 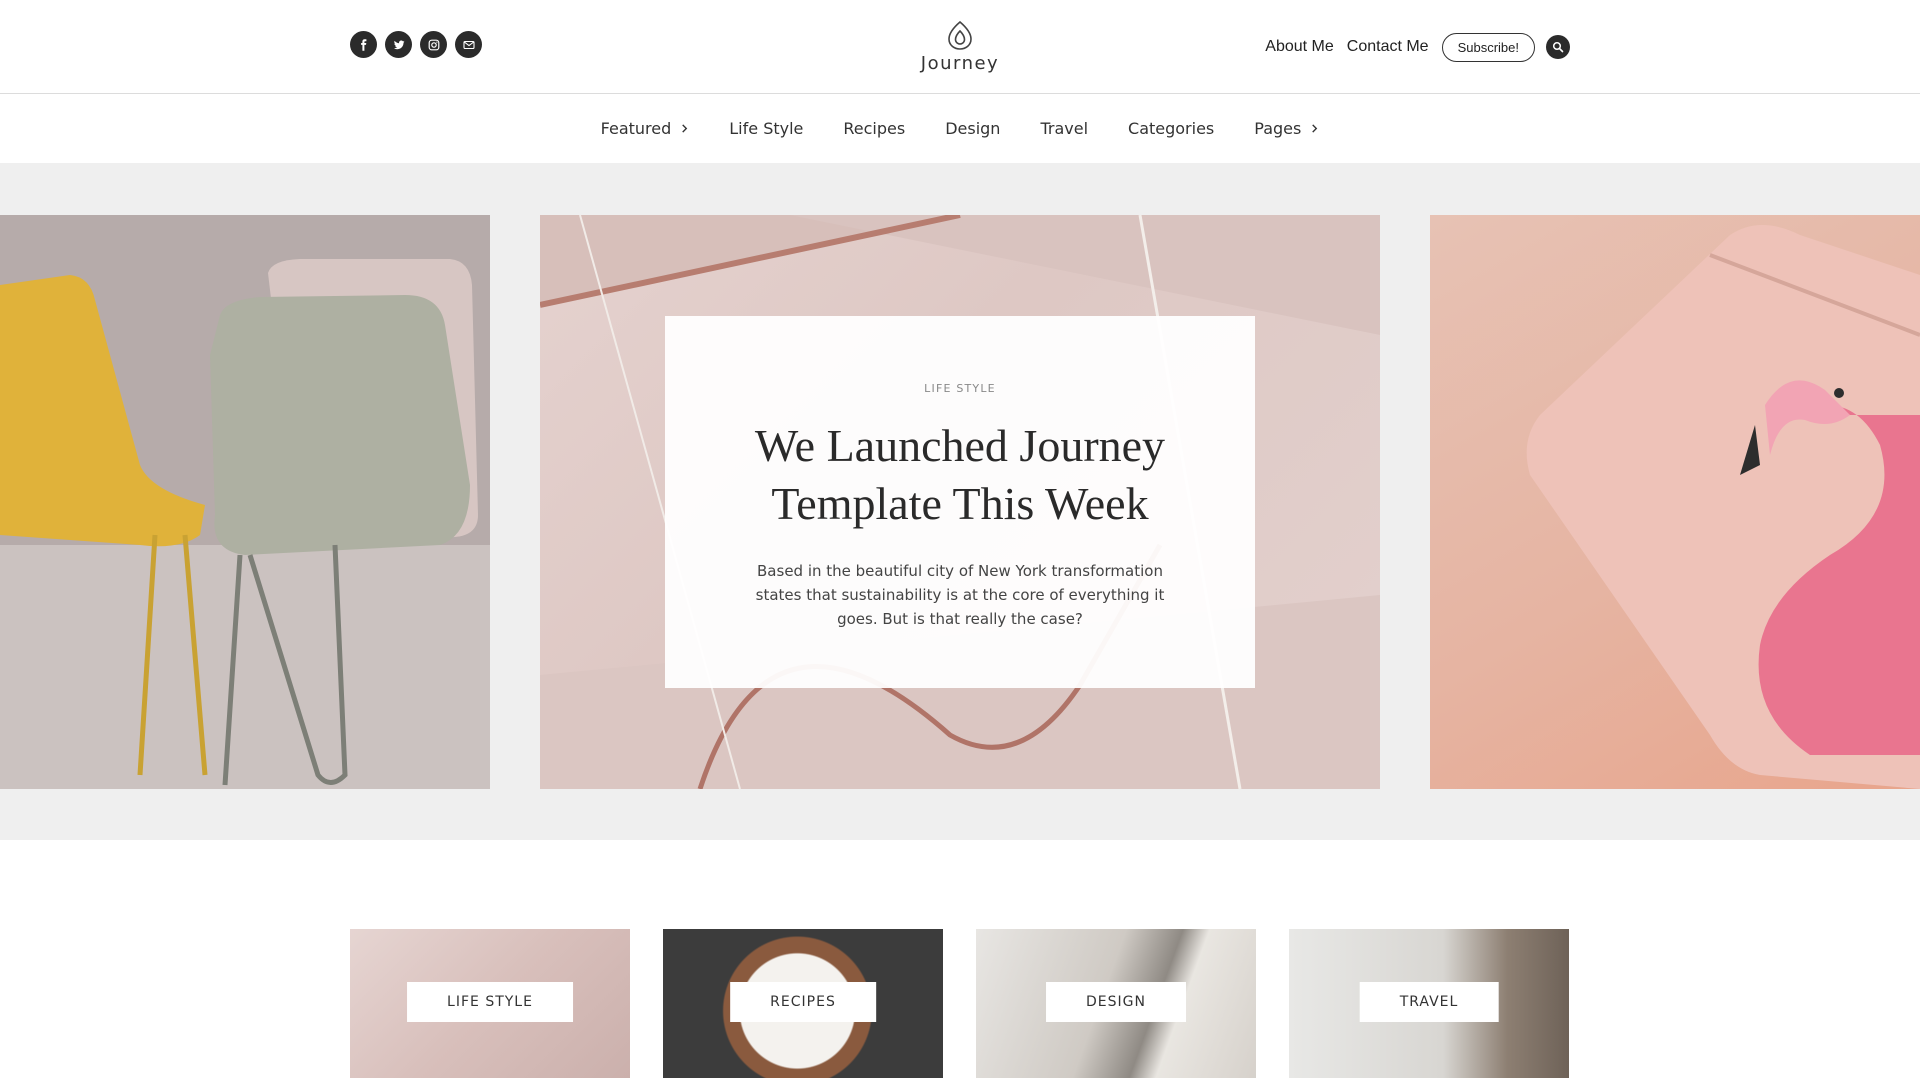 What do you see at coordinates (1299, 47) in the screenshot?
I see `about-me-link: About Me` at bounding box center [1299, 47].